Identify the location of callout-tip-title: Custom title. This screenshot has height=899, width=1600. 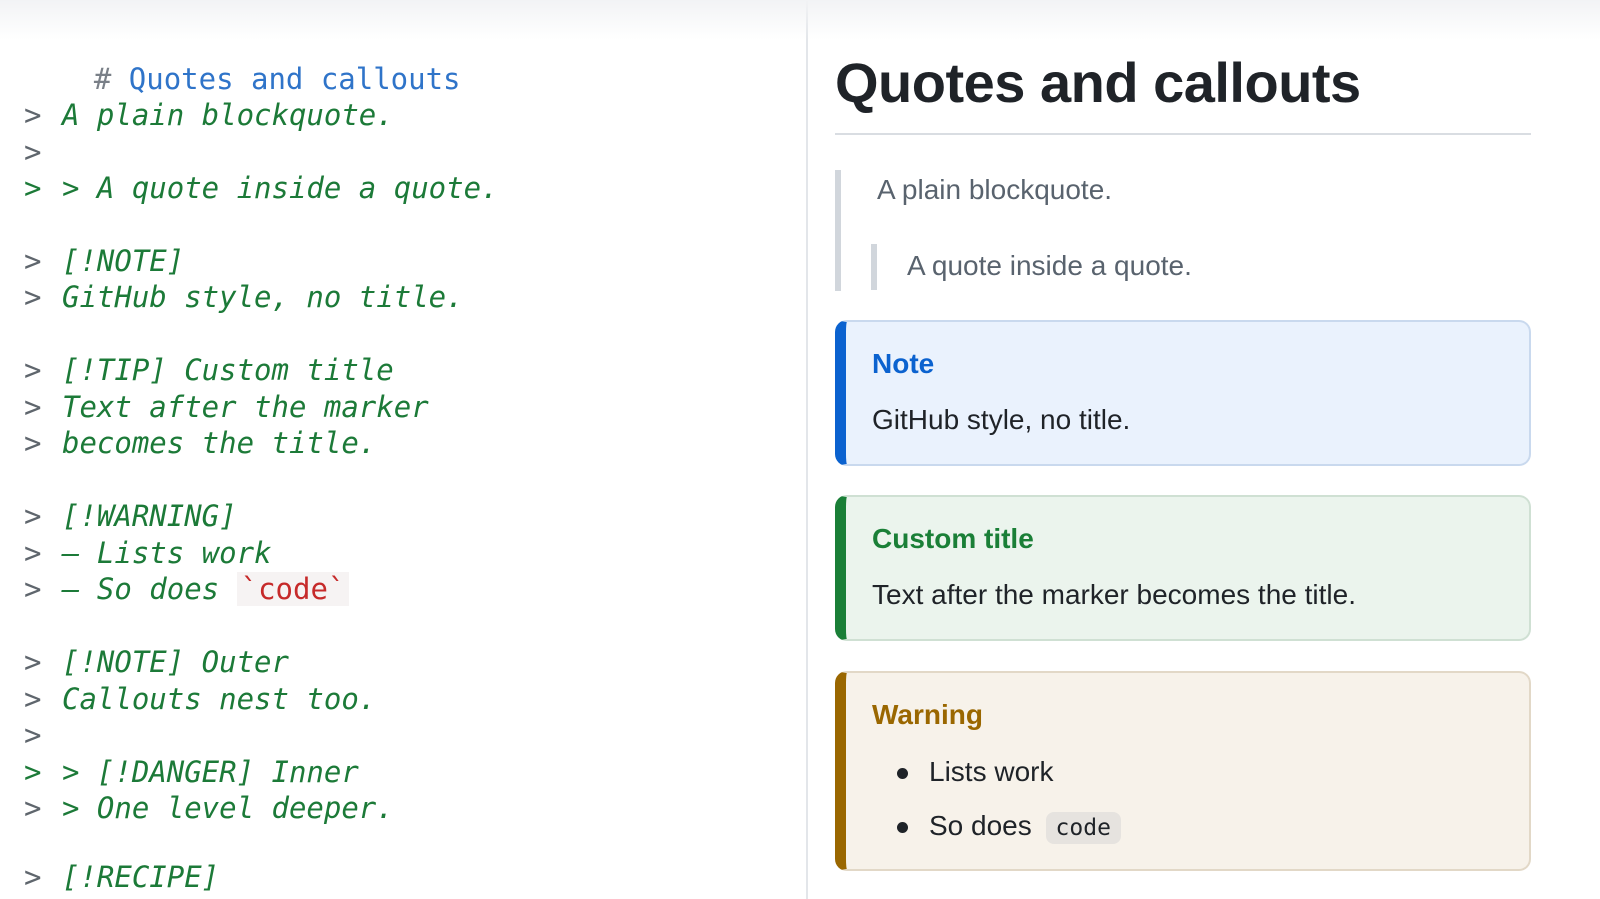
(953, 538).